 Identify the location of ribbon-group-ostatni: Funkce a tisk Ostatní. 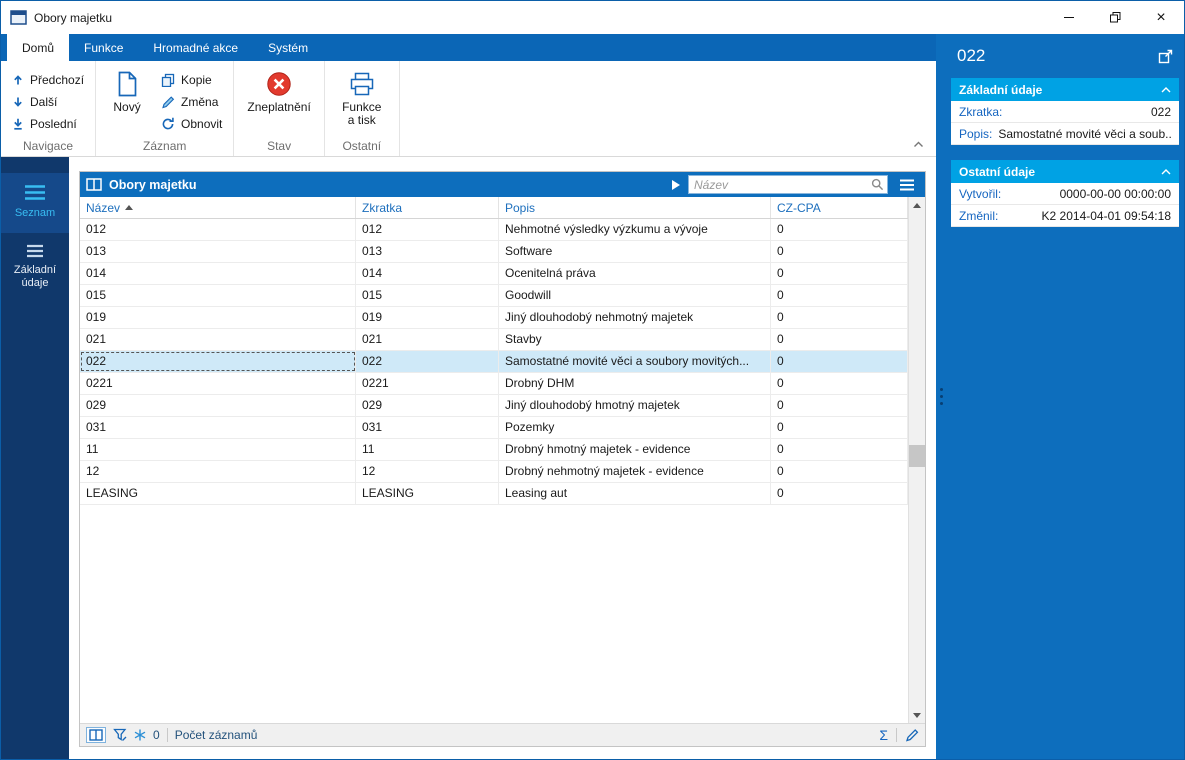
(362, 108).